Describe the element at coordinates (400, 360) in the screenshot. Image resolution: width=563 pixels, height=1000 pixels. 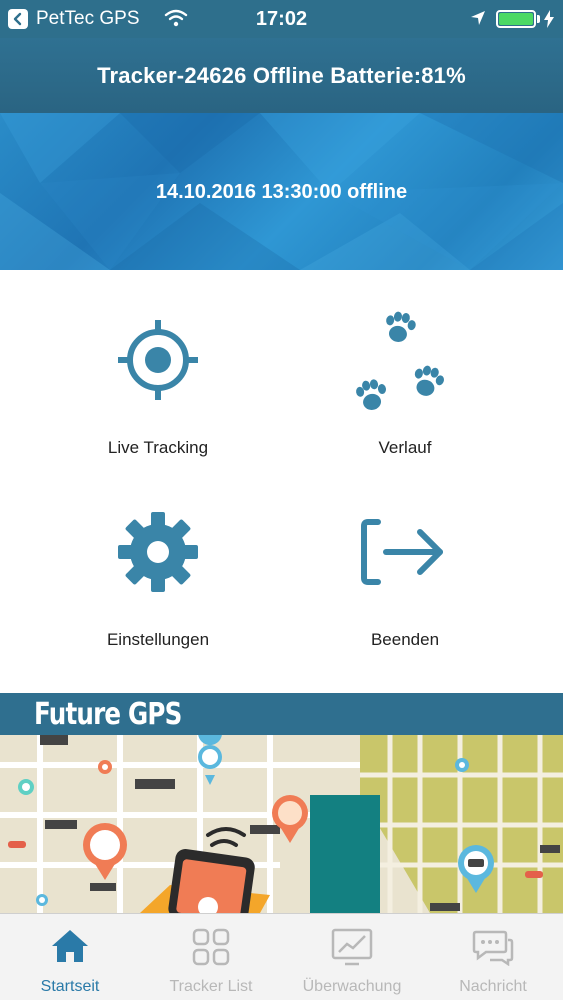
I see `paw-prints-icon` at that location.